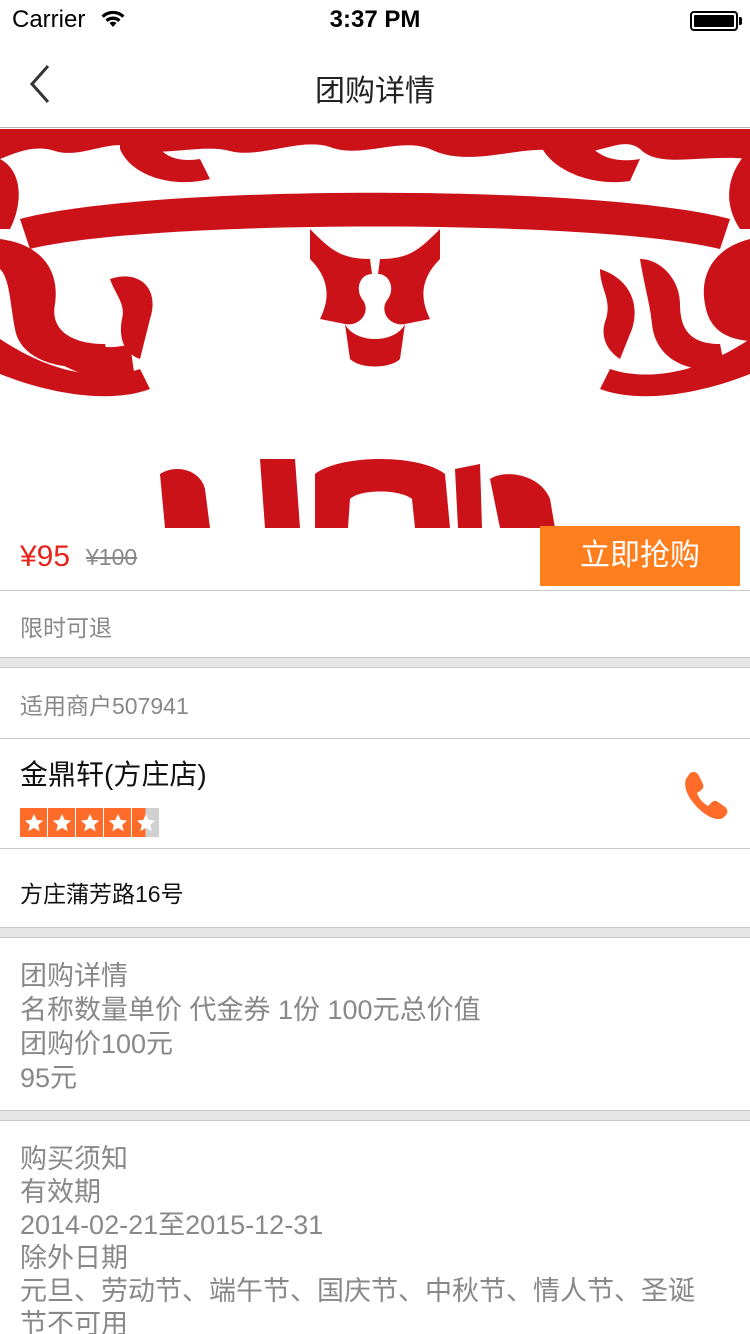  I want to click on notice-line: 2014-02-21至2015-12-31, so click(172, 1225).